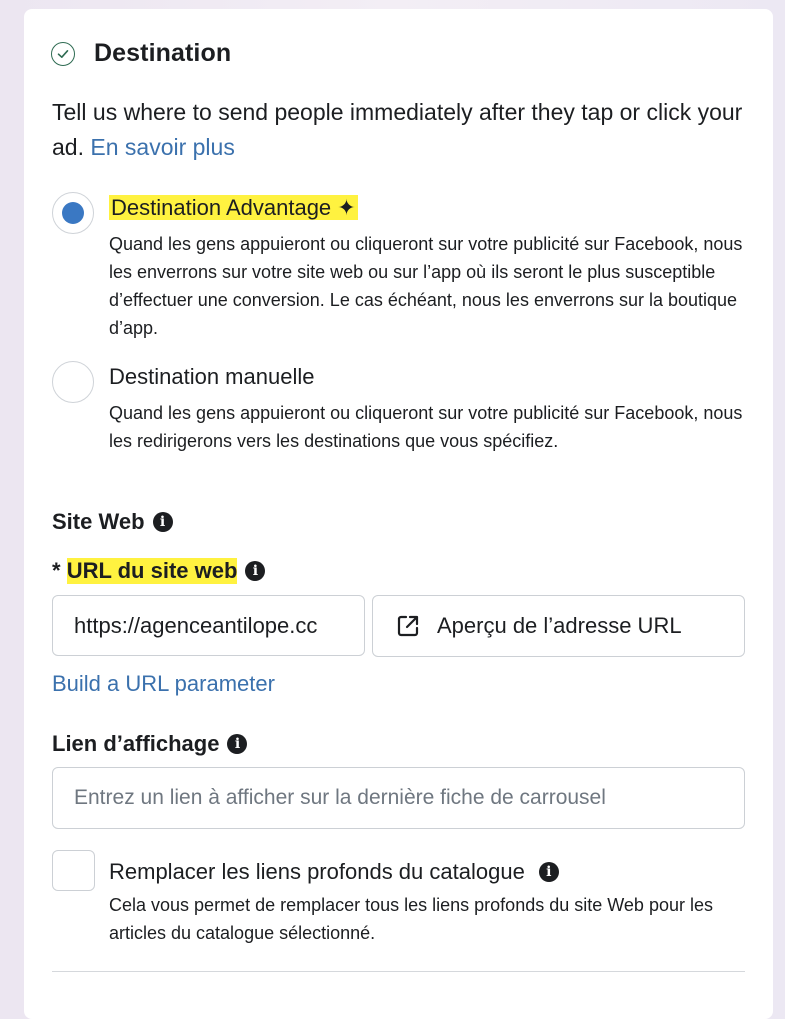 This screenshot has width=785, height=1019. What do you see at coordinates (152, 571) in the screenshot?
I see `url-label-text: URL du site web` at bounding box center [152, 571].